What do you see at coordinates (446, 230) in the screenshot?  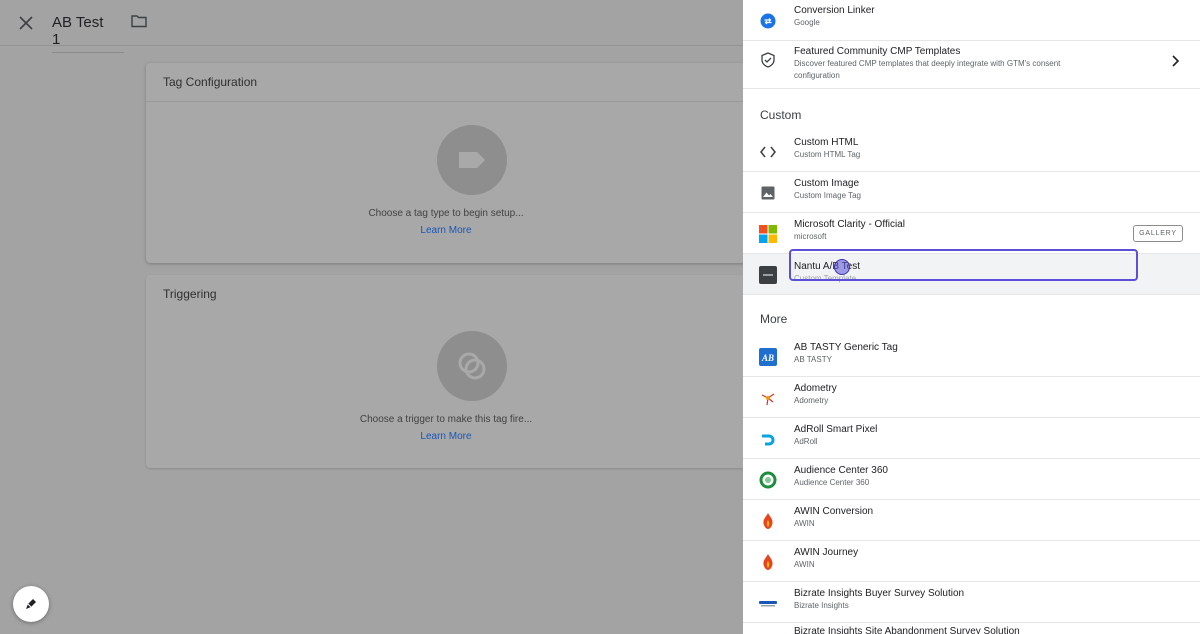 I see `tag-configuration-learn-more-link: Learn More` at bounding box center [446, 230].